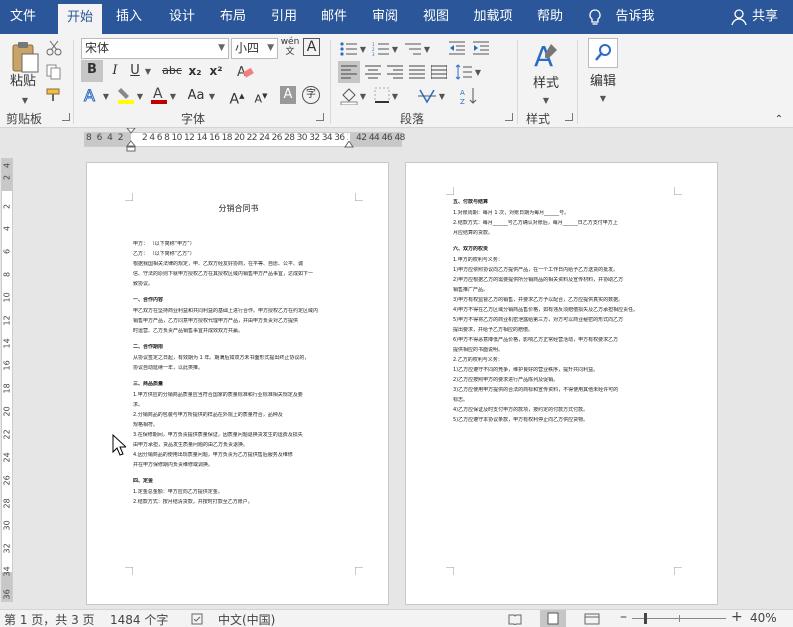  I want to click on crop-mark, so click(129, 571).